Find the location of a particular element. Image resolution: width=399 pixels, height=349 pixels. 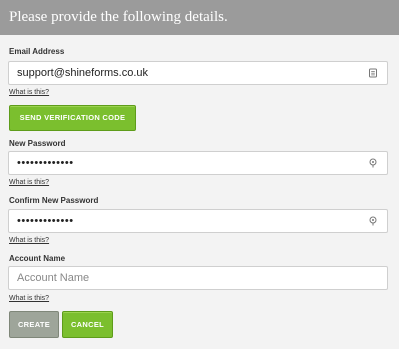

account-name-field is located at coordinates (198, 278).